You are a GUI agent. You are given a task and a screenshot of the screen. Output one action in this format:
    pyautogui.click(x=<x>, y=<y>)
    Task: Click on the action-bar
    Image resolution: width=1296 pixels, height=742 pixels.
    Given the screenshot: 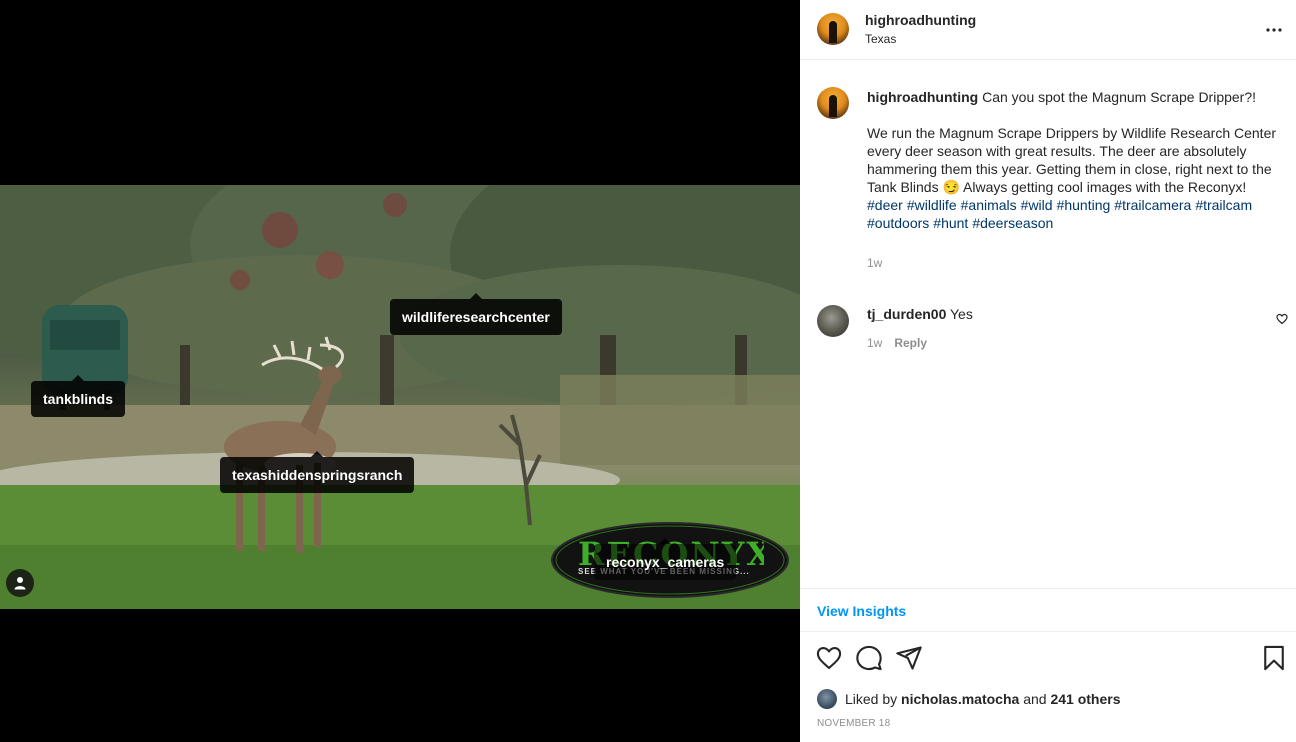 What is the action you would take?
    pyautogui.click(x=1048, y=658)
    